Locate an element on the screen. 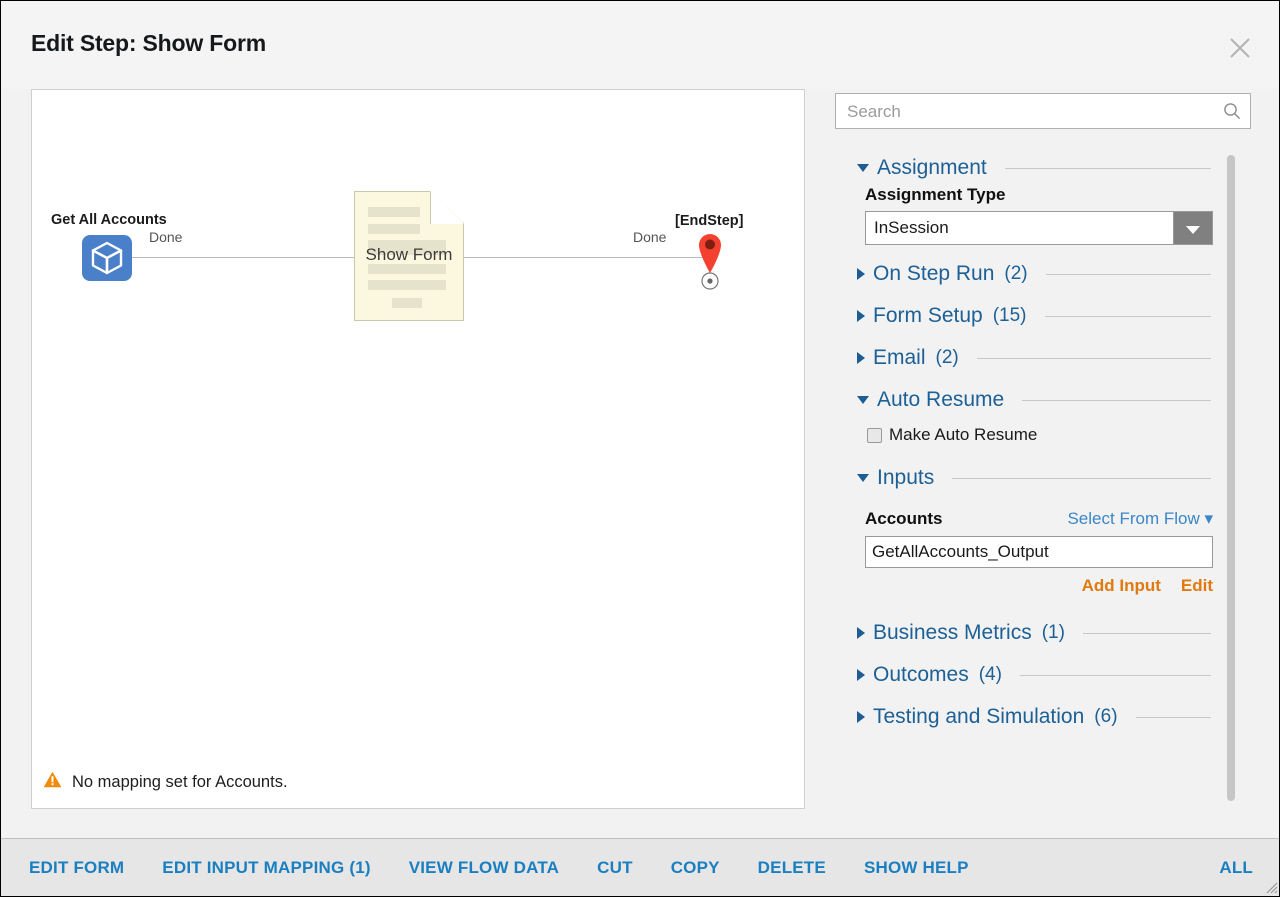 This screenshot has height=899, width=1282. search-icon is located at coordinates (1232, 111).